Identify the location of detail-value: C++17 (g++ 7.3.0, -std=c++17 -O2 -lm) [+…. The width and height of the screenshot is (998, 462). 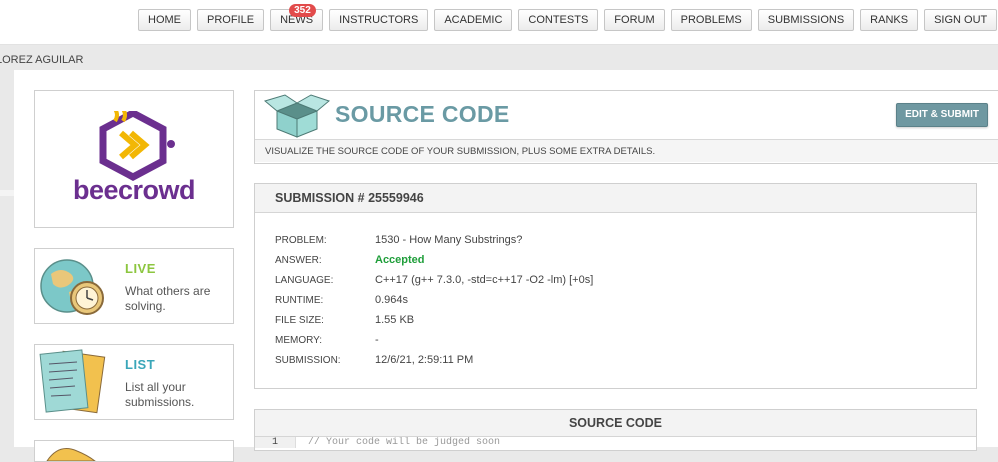
(484, 280).